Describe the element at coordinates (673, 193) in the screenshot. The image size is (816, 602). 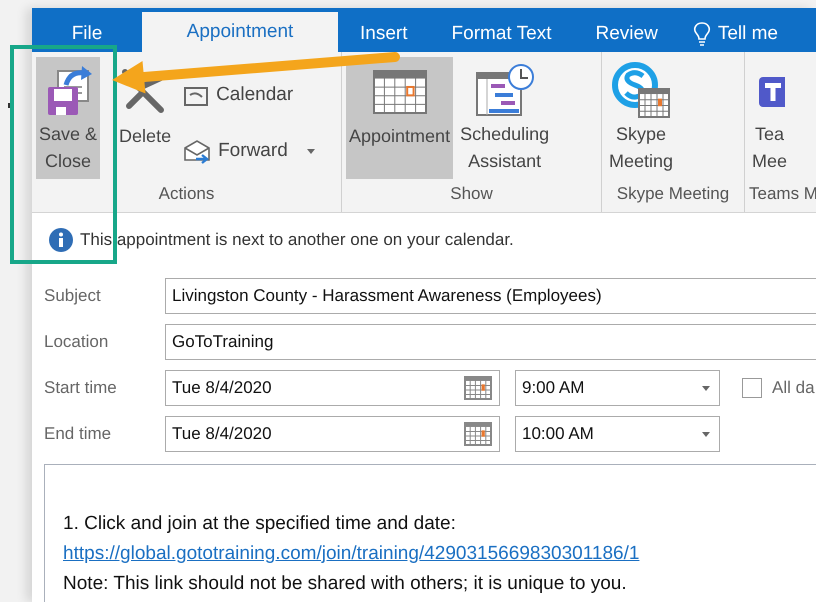
I see `group-label: Skype Meeting` at that location.